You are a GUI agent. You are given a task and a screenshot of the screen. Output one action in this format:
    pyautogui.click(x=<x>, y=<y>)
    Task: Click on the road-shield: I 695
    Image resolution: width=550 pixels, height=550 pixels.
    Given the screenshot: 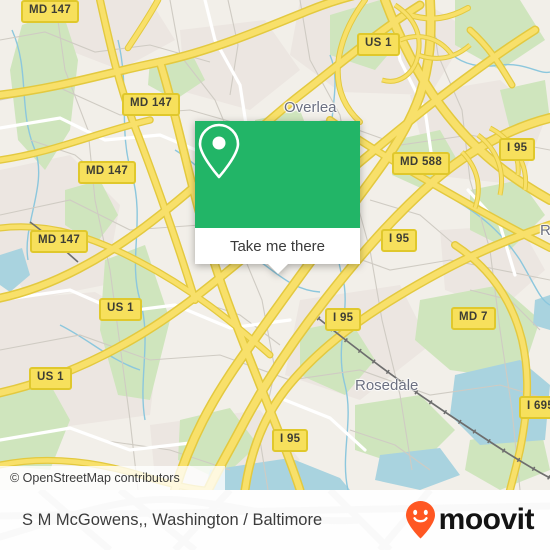 What is the action you would take?
    pyautogui.click(x=534, y=407)
    